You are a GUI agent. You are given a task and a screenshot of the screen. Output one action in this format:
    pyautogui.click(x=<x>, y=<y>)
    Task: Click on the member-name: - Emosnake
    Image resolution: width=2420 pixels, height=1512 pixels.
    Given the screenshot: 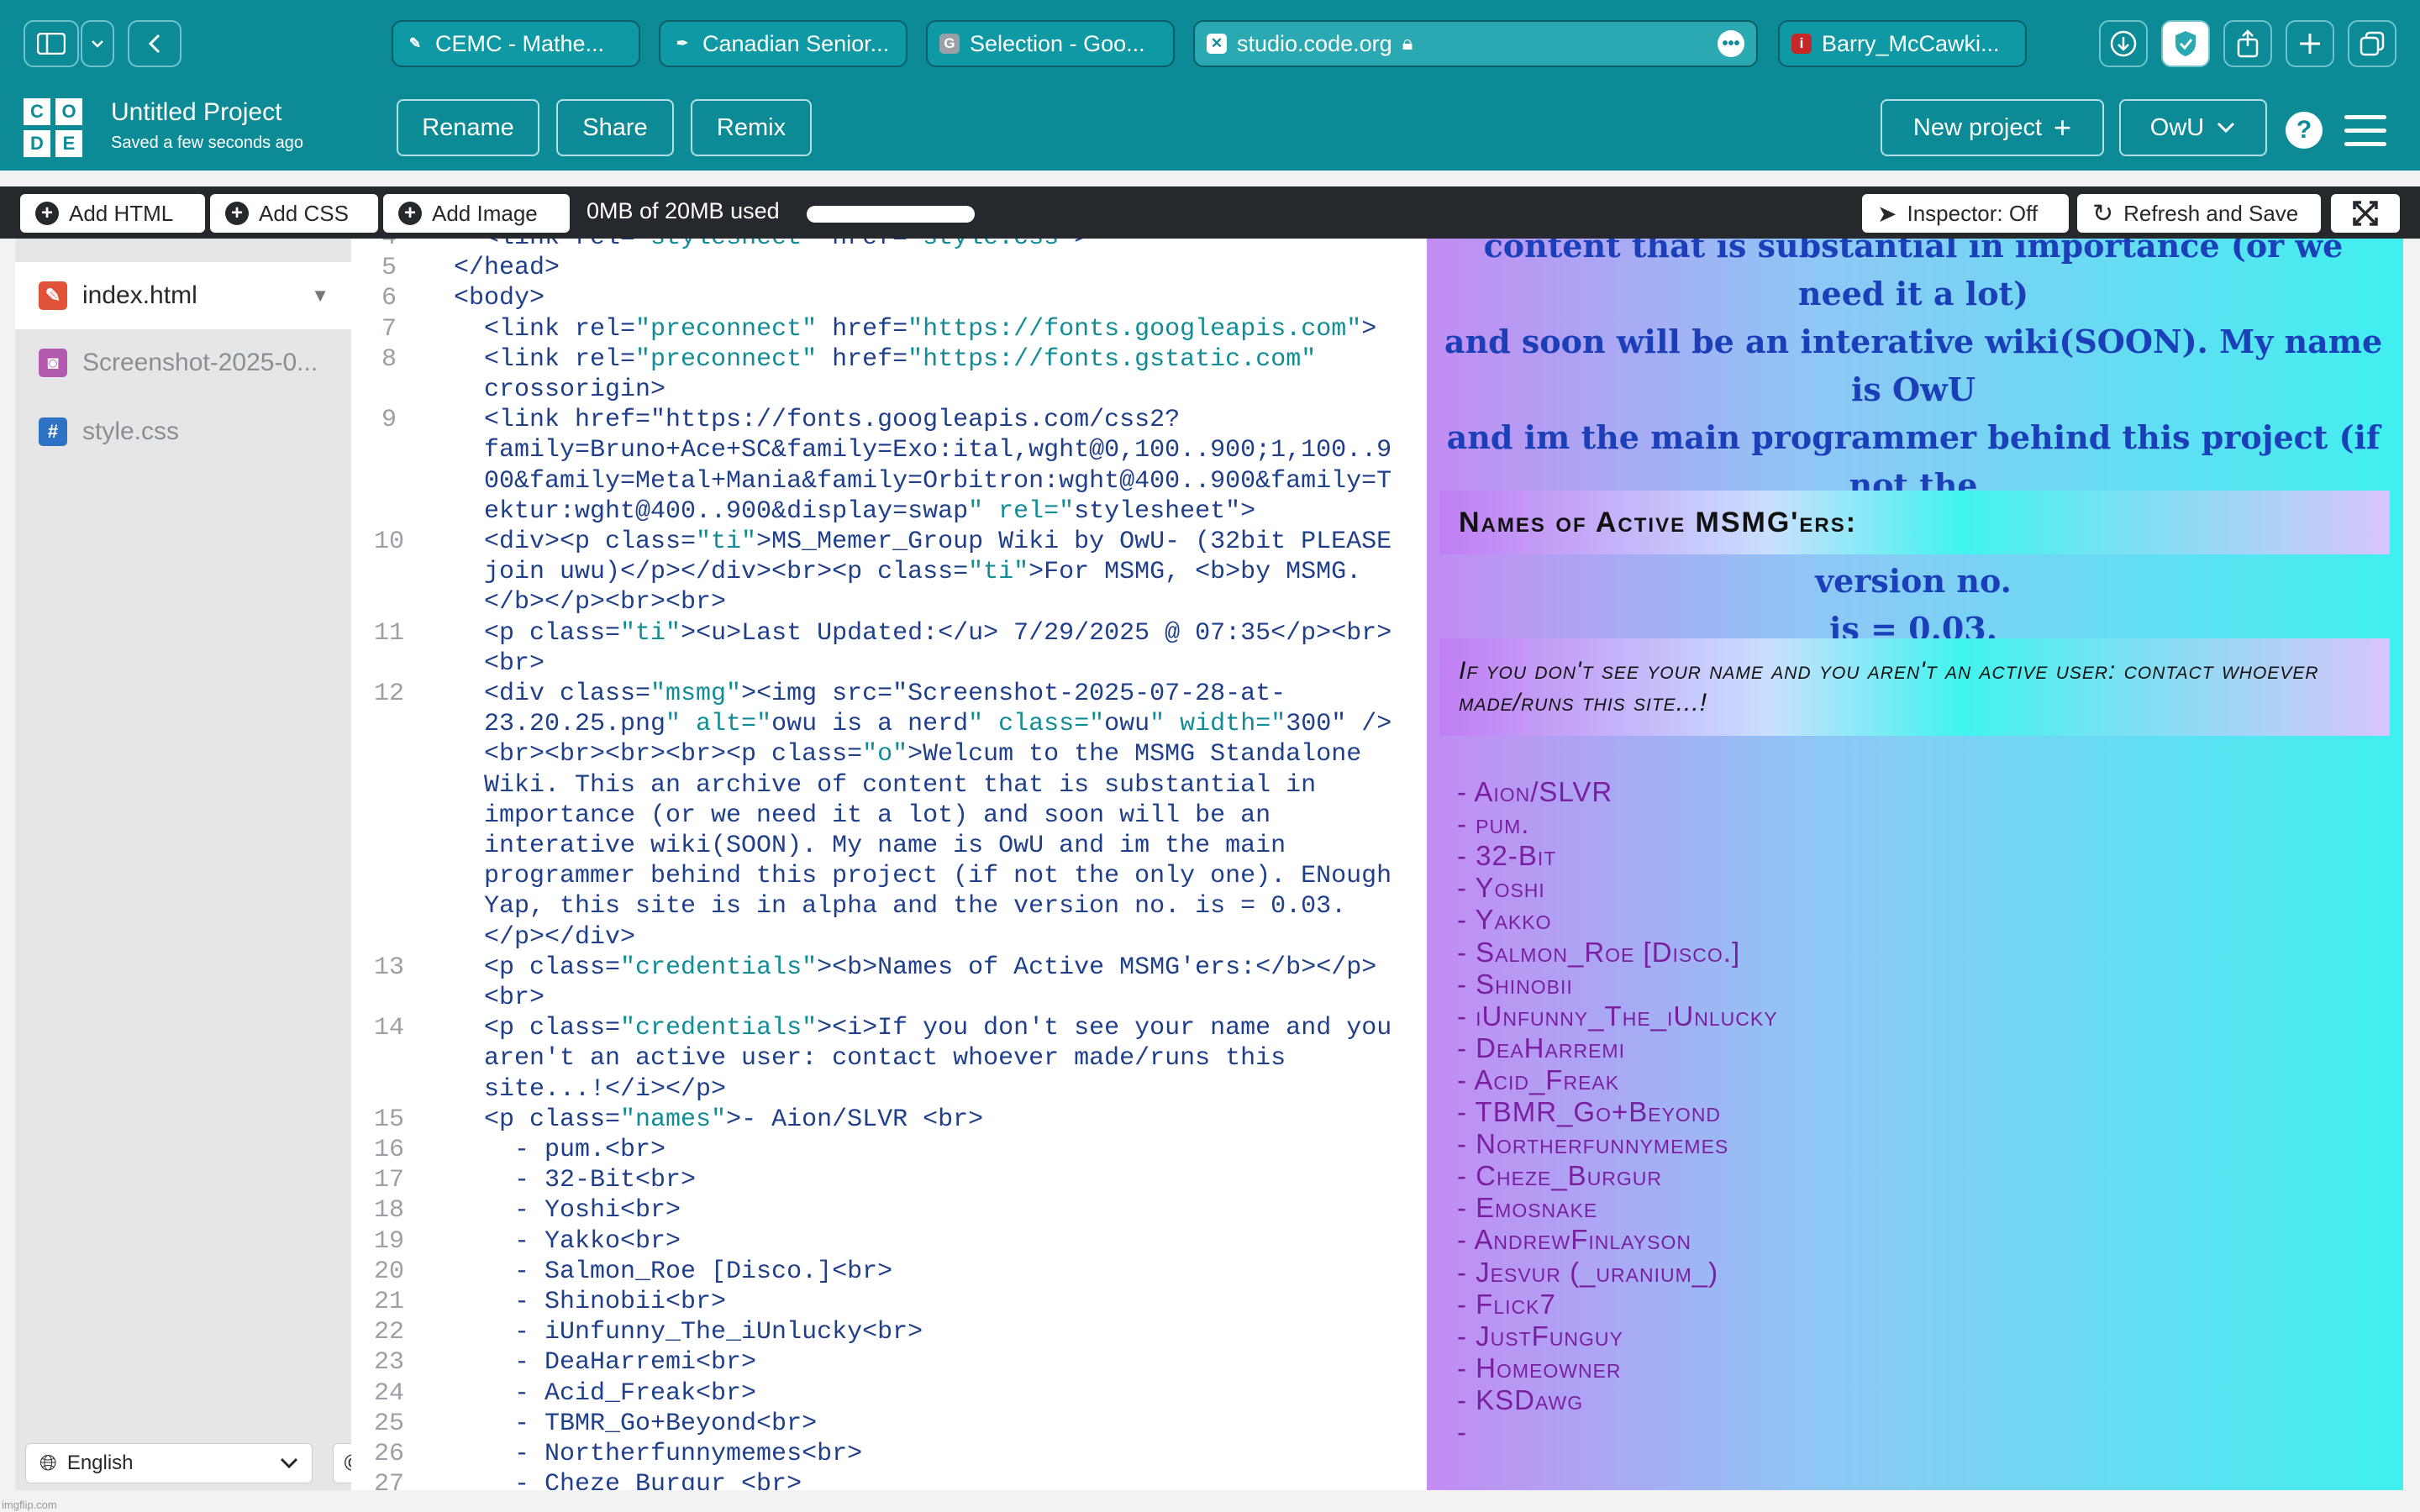 What is the action you would take?
    pyautogui.click(x=1528, y=1208)
    